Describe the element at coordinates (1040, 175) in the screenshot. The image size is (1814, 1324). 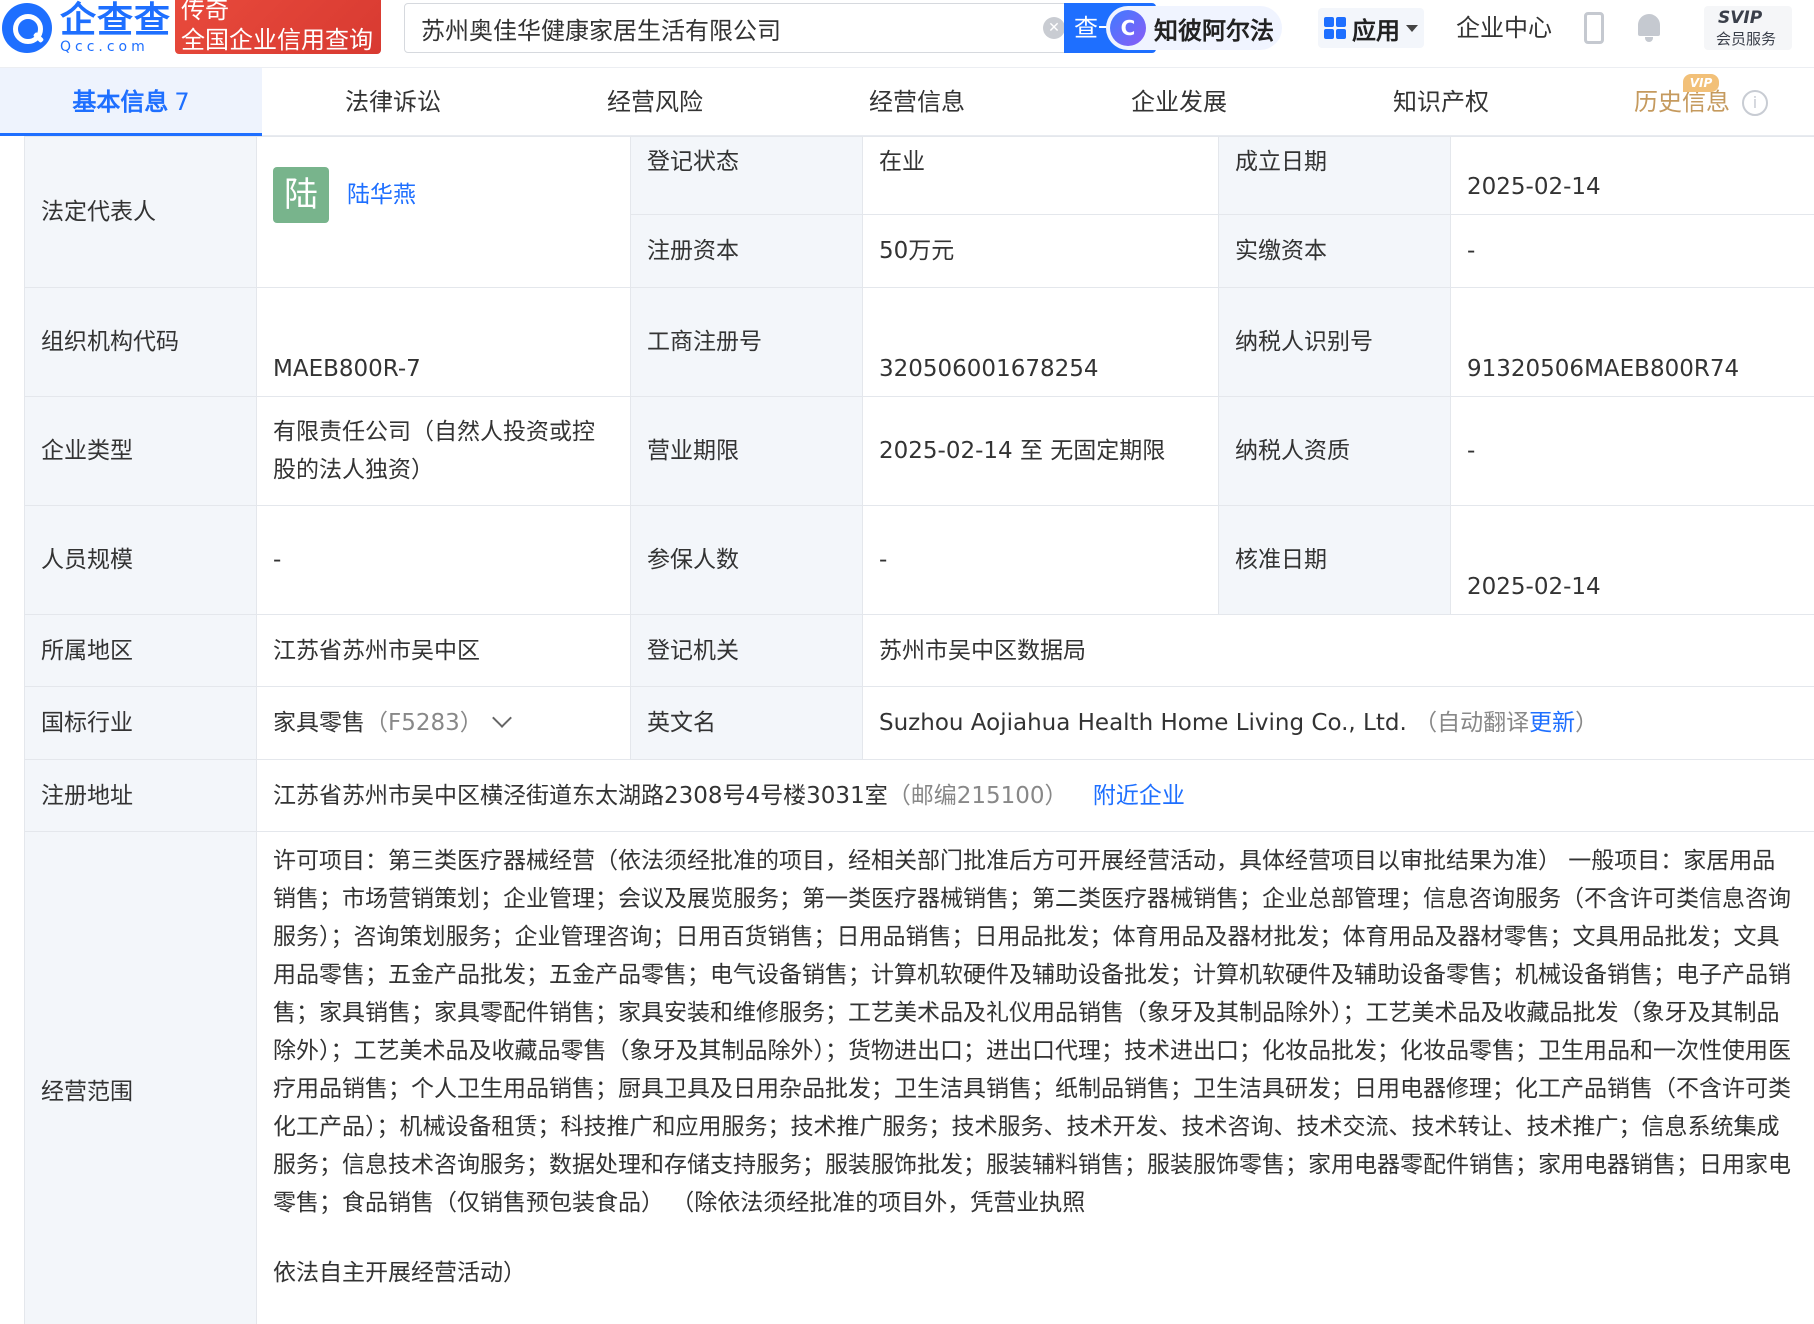
I see `reg-status: 在业` at that location.